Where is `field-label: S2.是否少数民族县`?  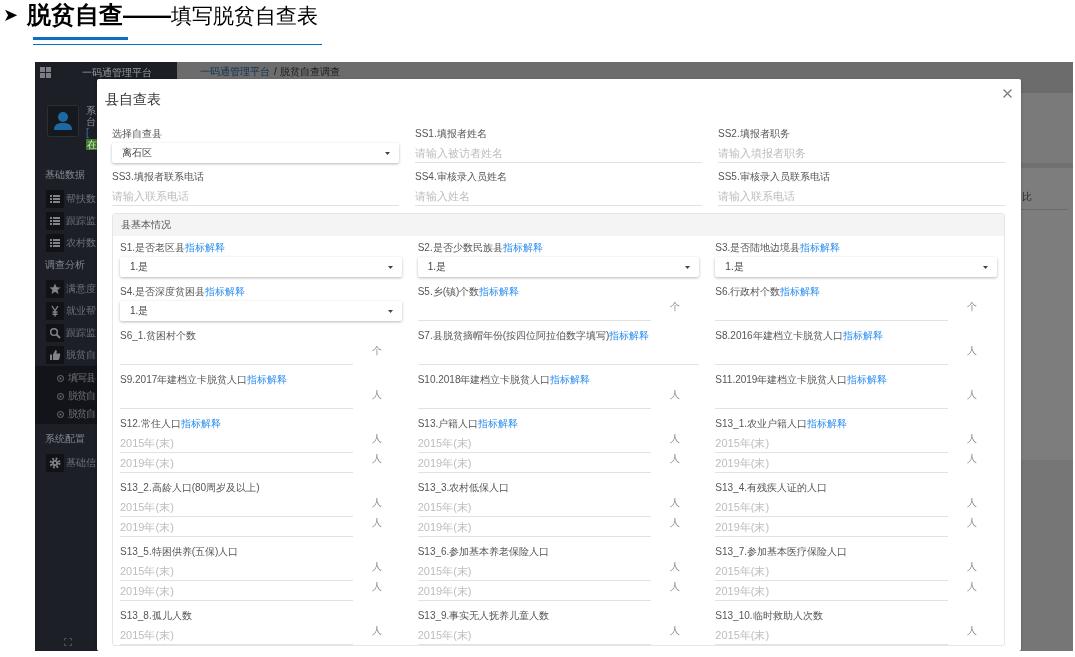 field-label: S2.是否少数民族县 is located at coordinates (460, 248).